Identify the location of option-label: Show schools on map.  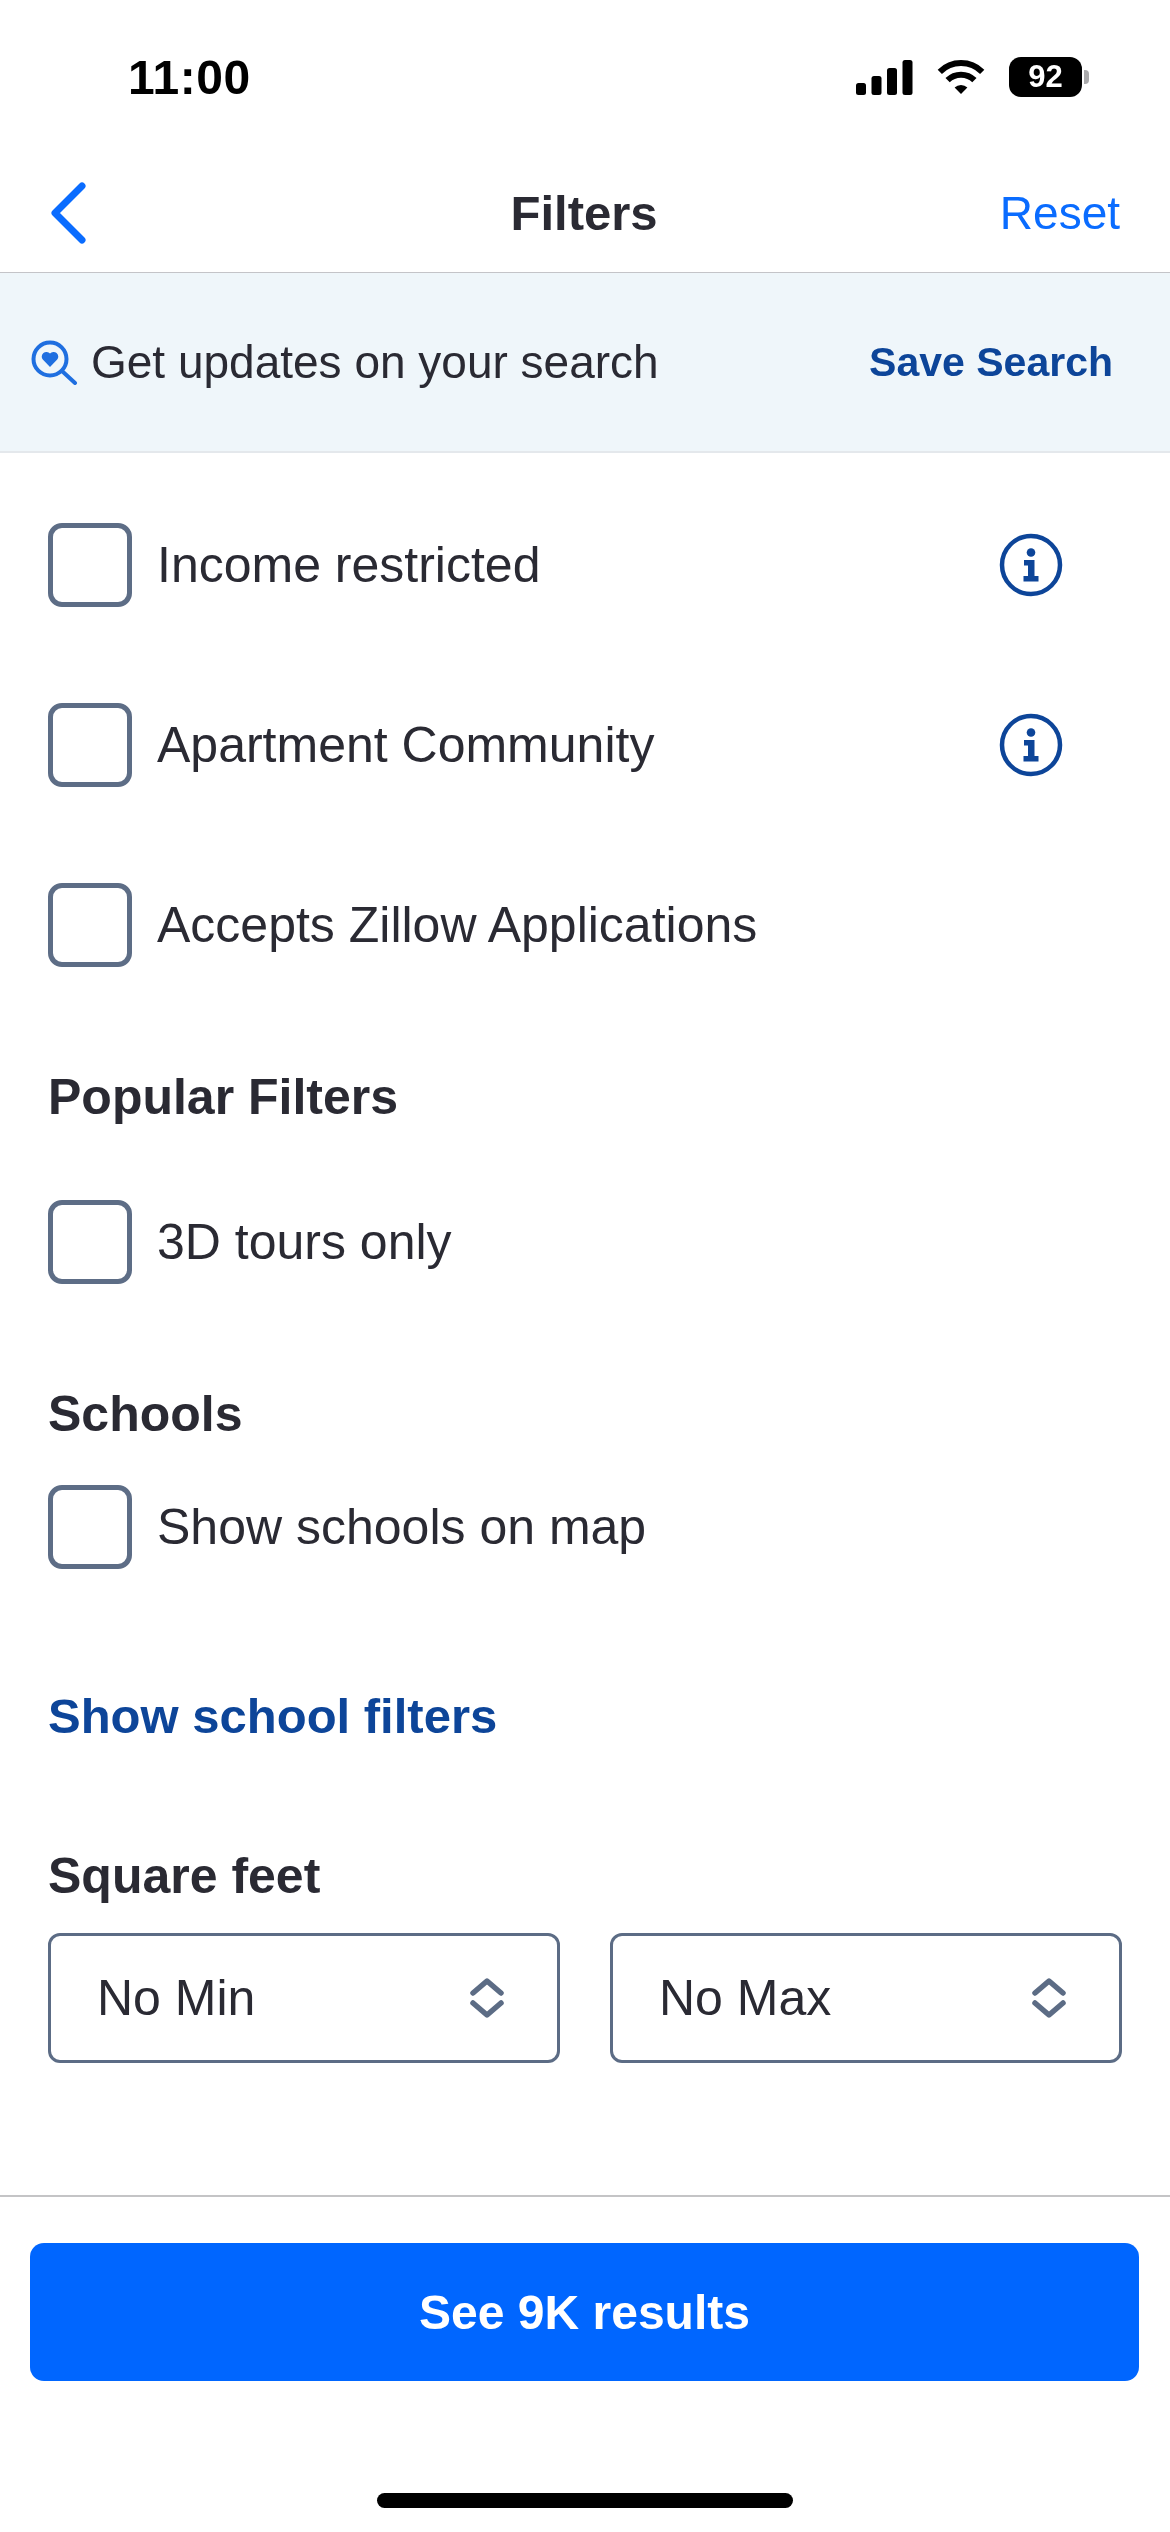
(402, 1527).